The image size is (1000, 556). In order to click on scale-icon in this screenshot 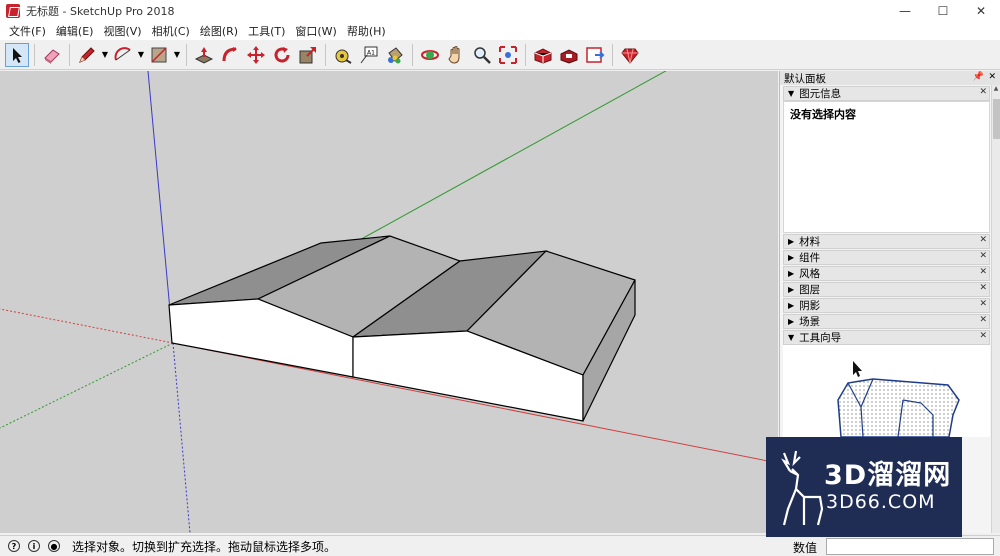, I will do `click(307, 54)`.